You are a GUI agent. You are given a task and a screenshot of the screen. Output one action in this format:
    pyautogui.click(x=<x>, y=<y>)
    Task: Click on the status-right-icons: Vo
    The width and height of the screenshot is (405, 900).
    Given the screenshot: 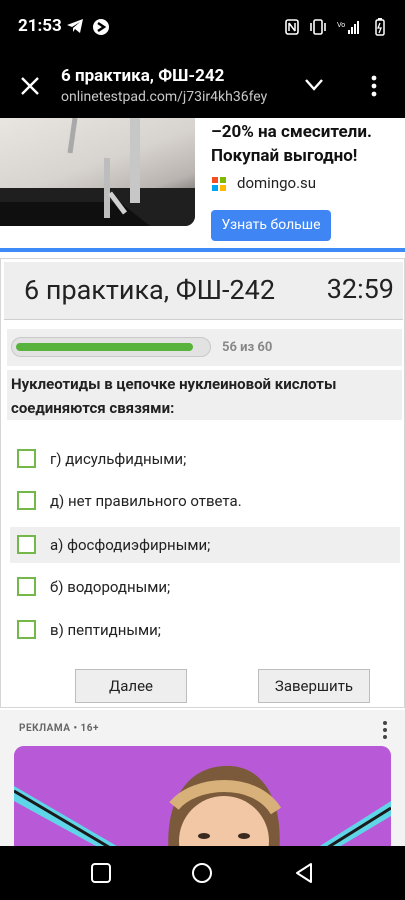 What is the action you would take?
    pyautogui.click(x=335, y=27)
    